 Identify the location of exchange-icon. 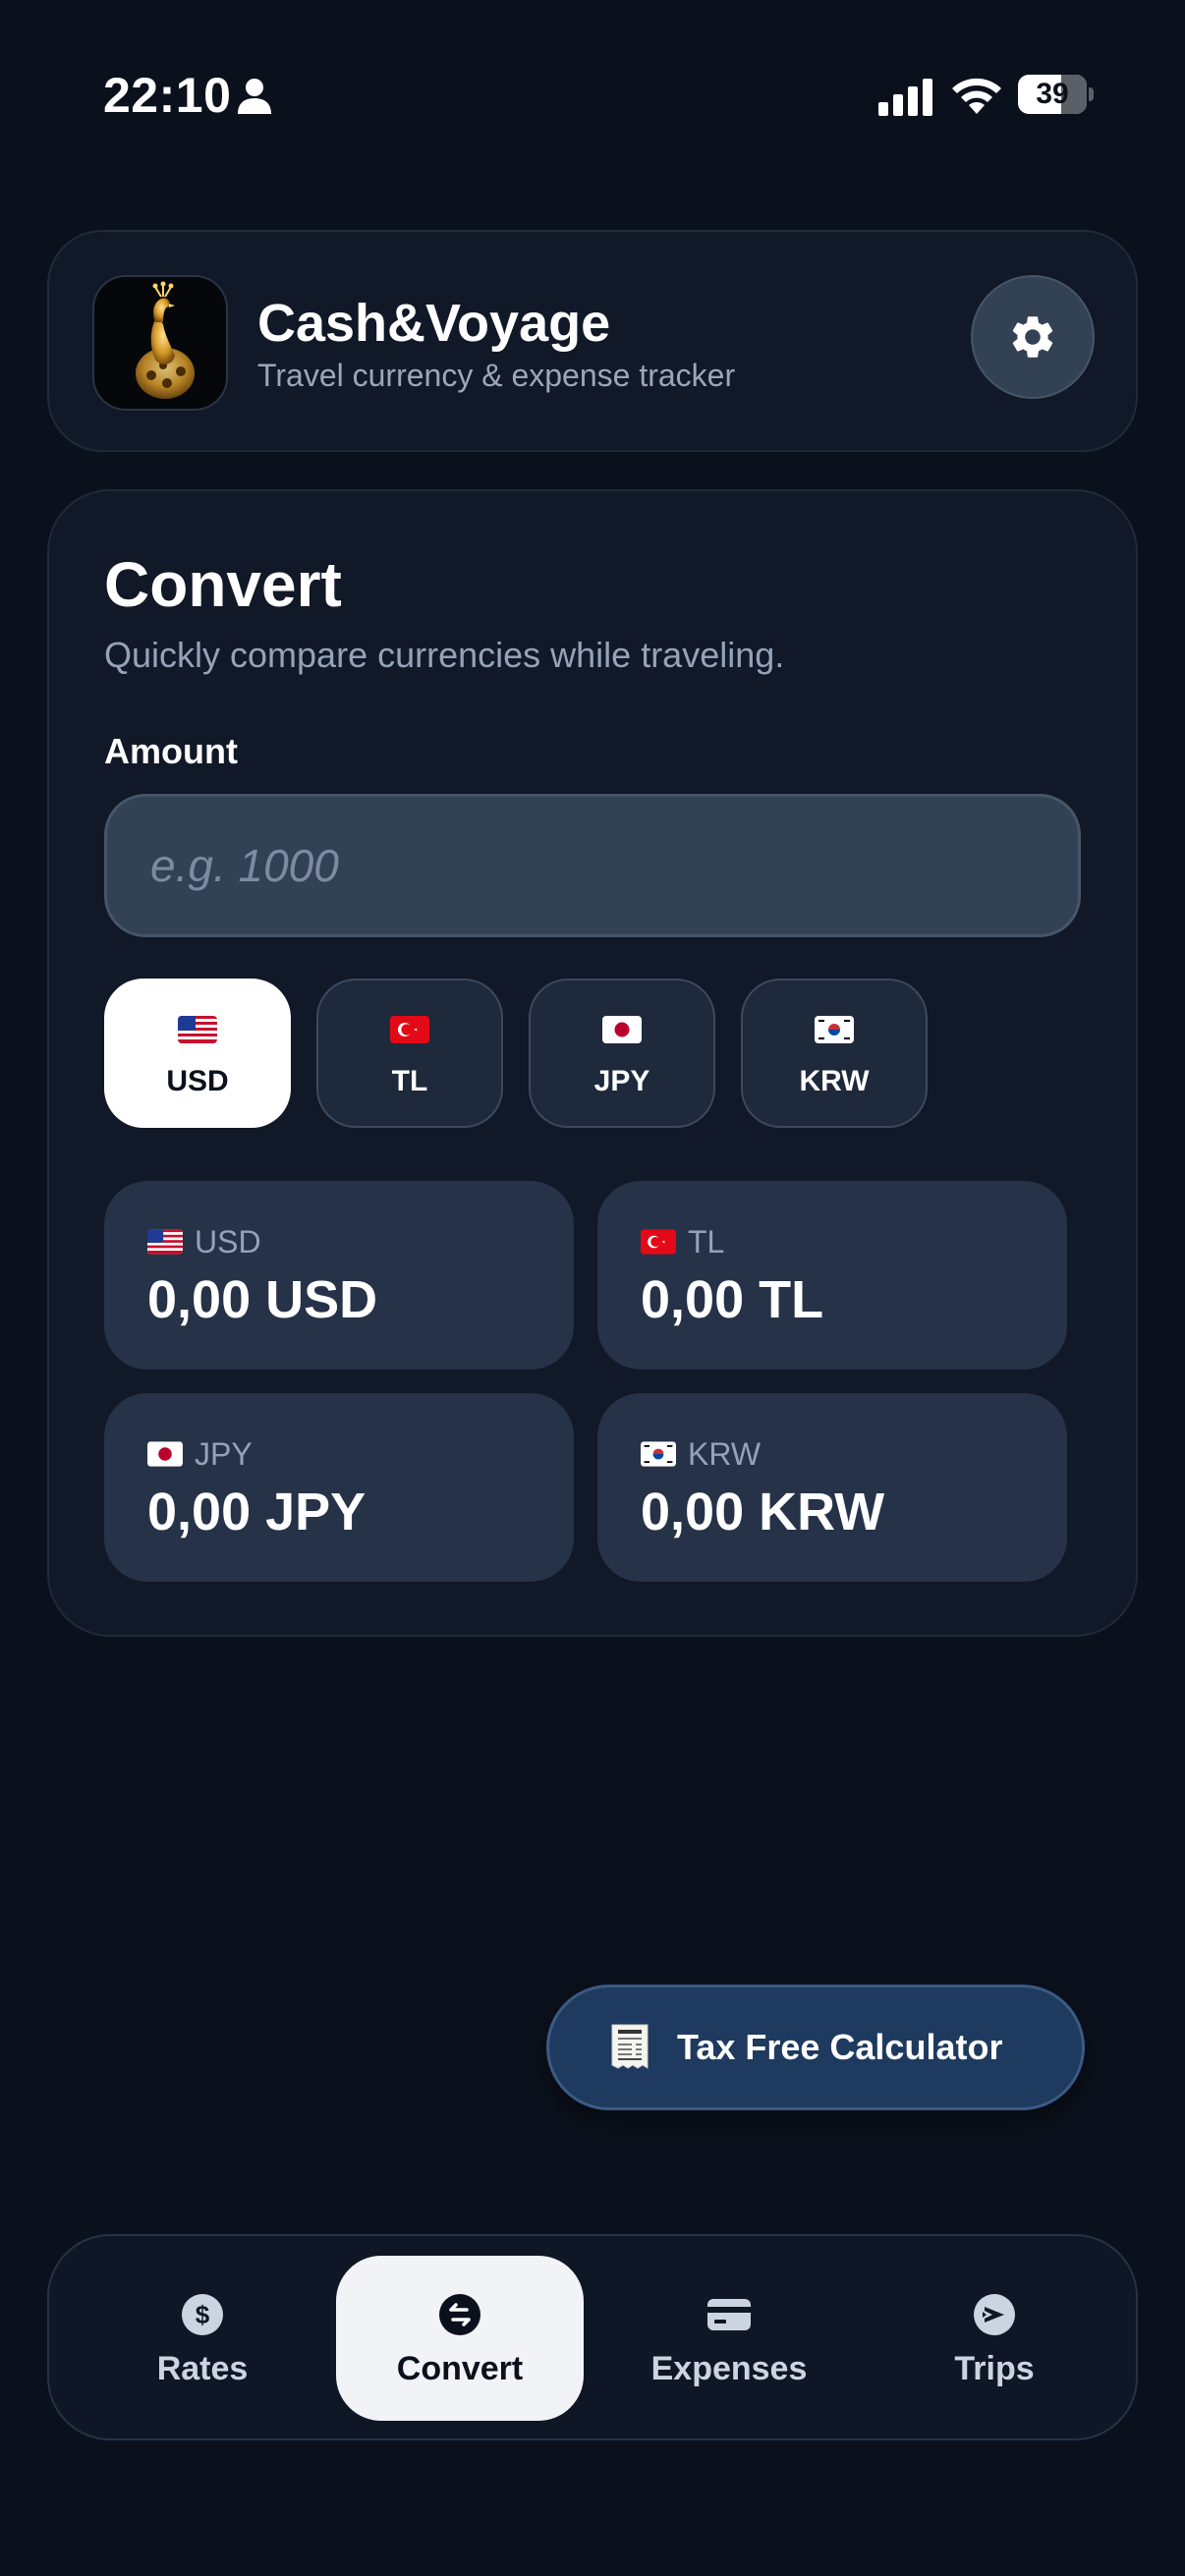
(460, 2314).